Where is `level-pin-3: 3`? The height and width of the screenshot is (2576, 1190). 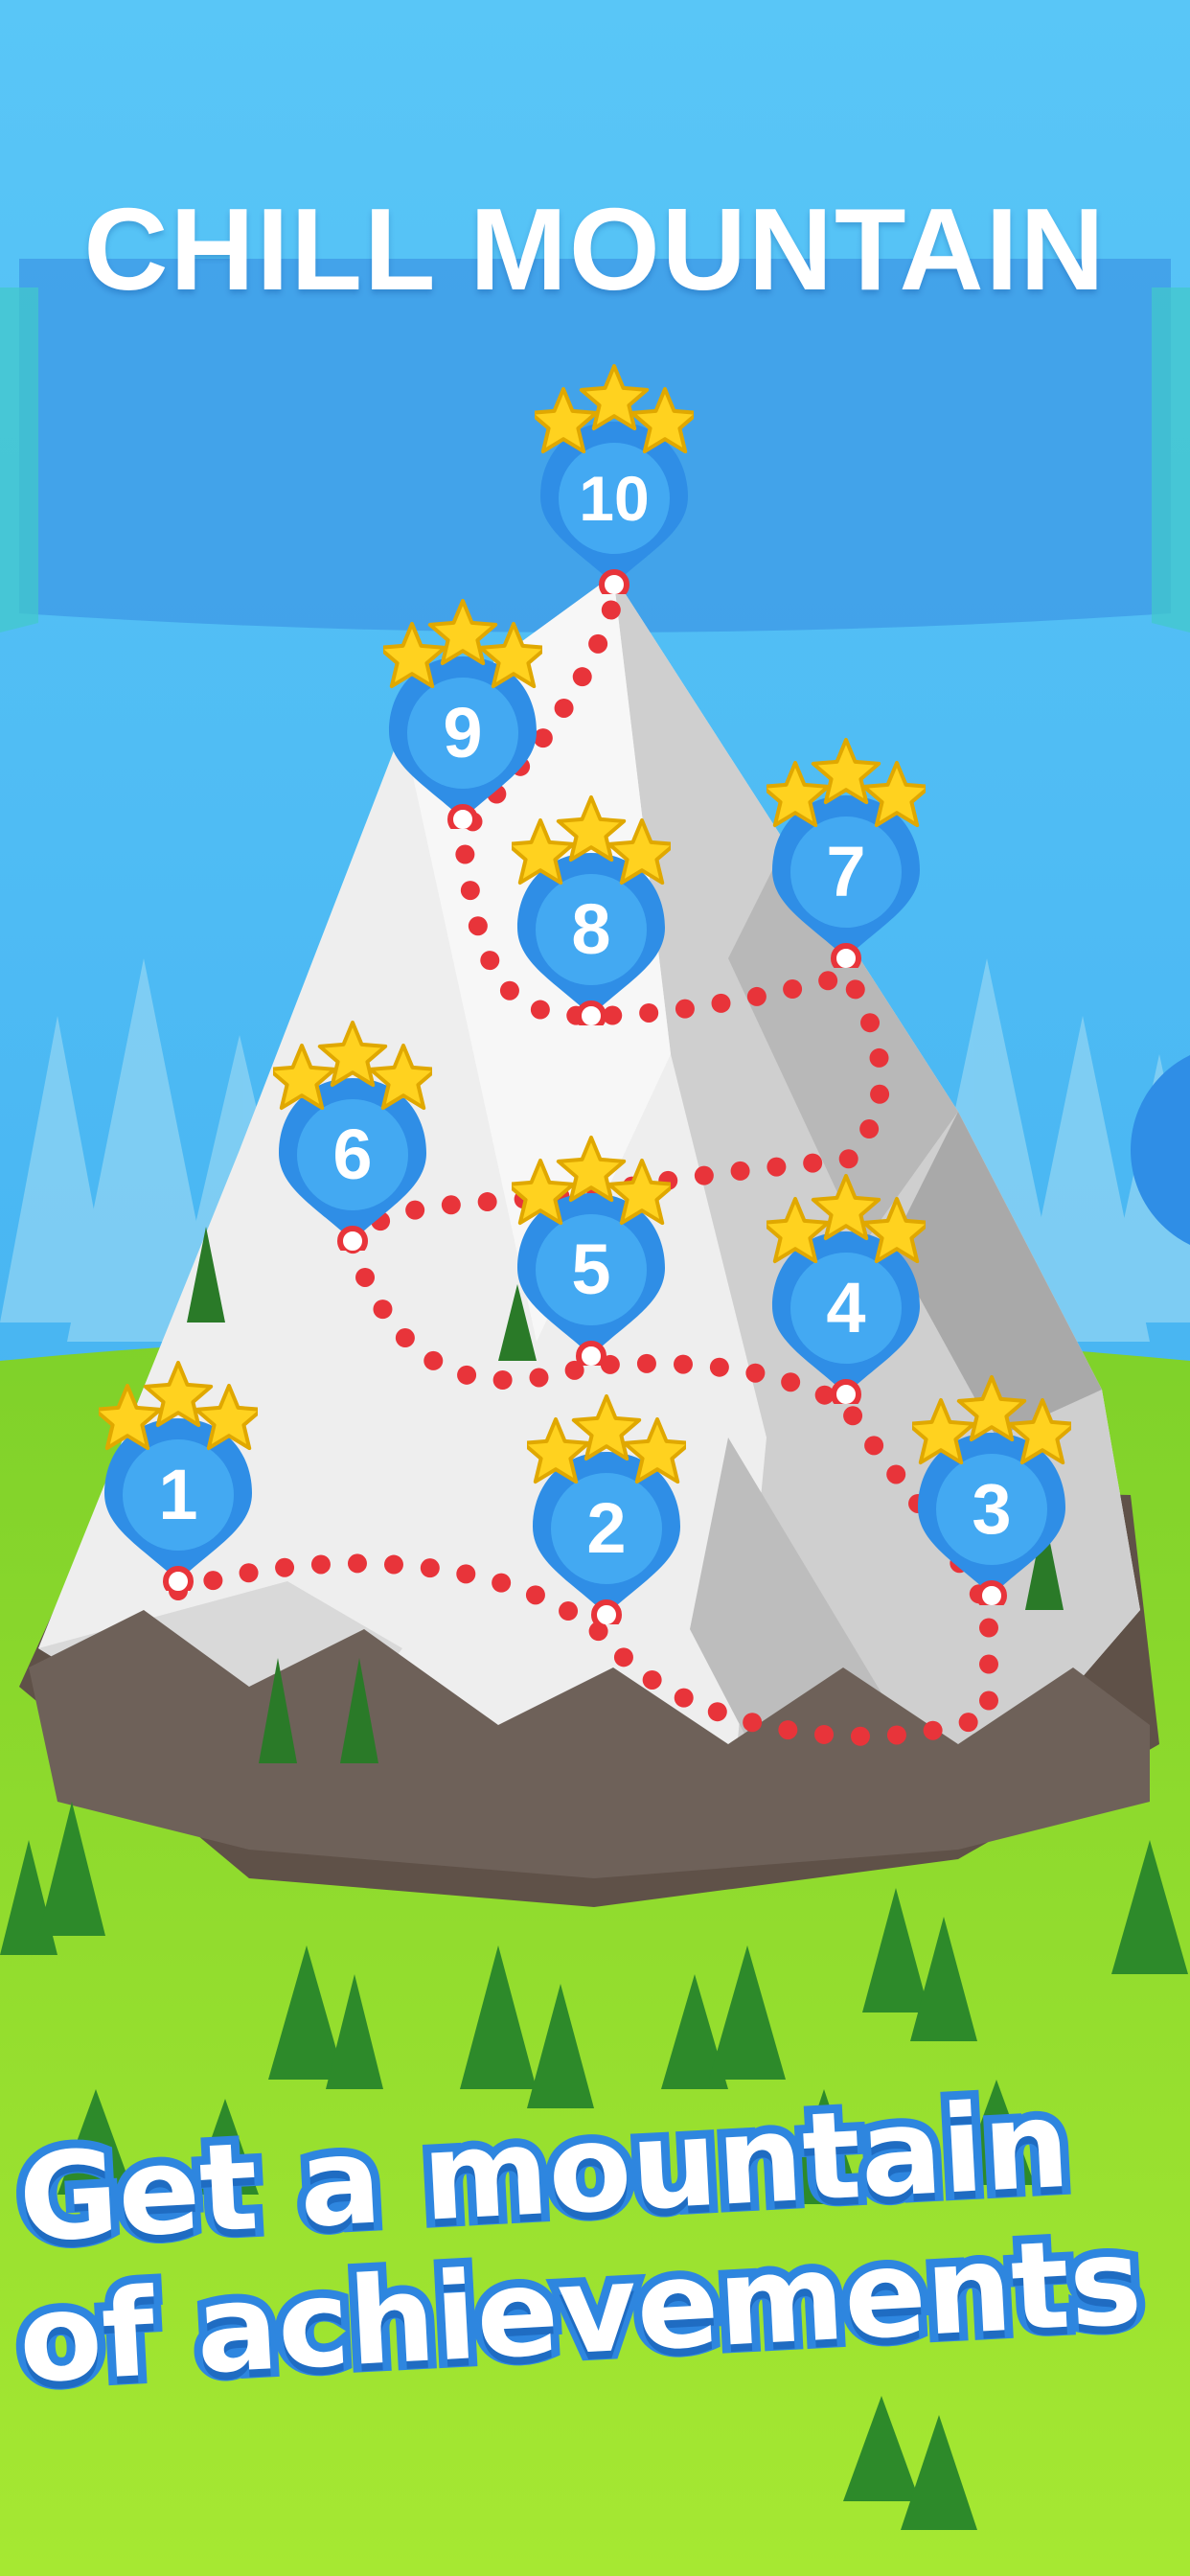 level-pin-3: 3 is located at coordinates (991, 1485).